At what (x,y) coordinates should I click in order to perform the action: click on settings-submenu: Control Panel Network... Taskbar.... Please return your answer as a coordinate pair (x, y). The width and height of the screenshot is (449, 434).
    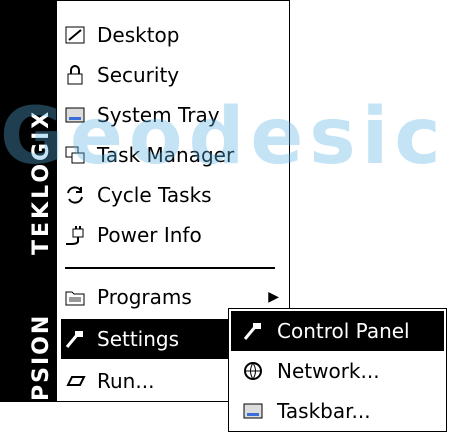
    Looking at the image, I should click on (337, 370).